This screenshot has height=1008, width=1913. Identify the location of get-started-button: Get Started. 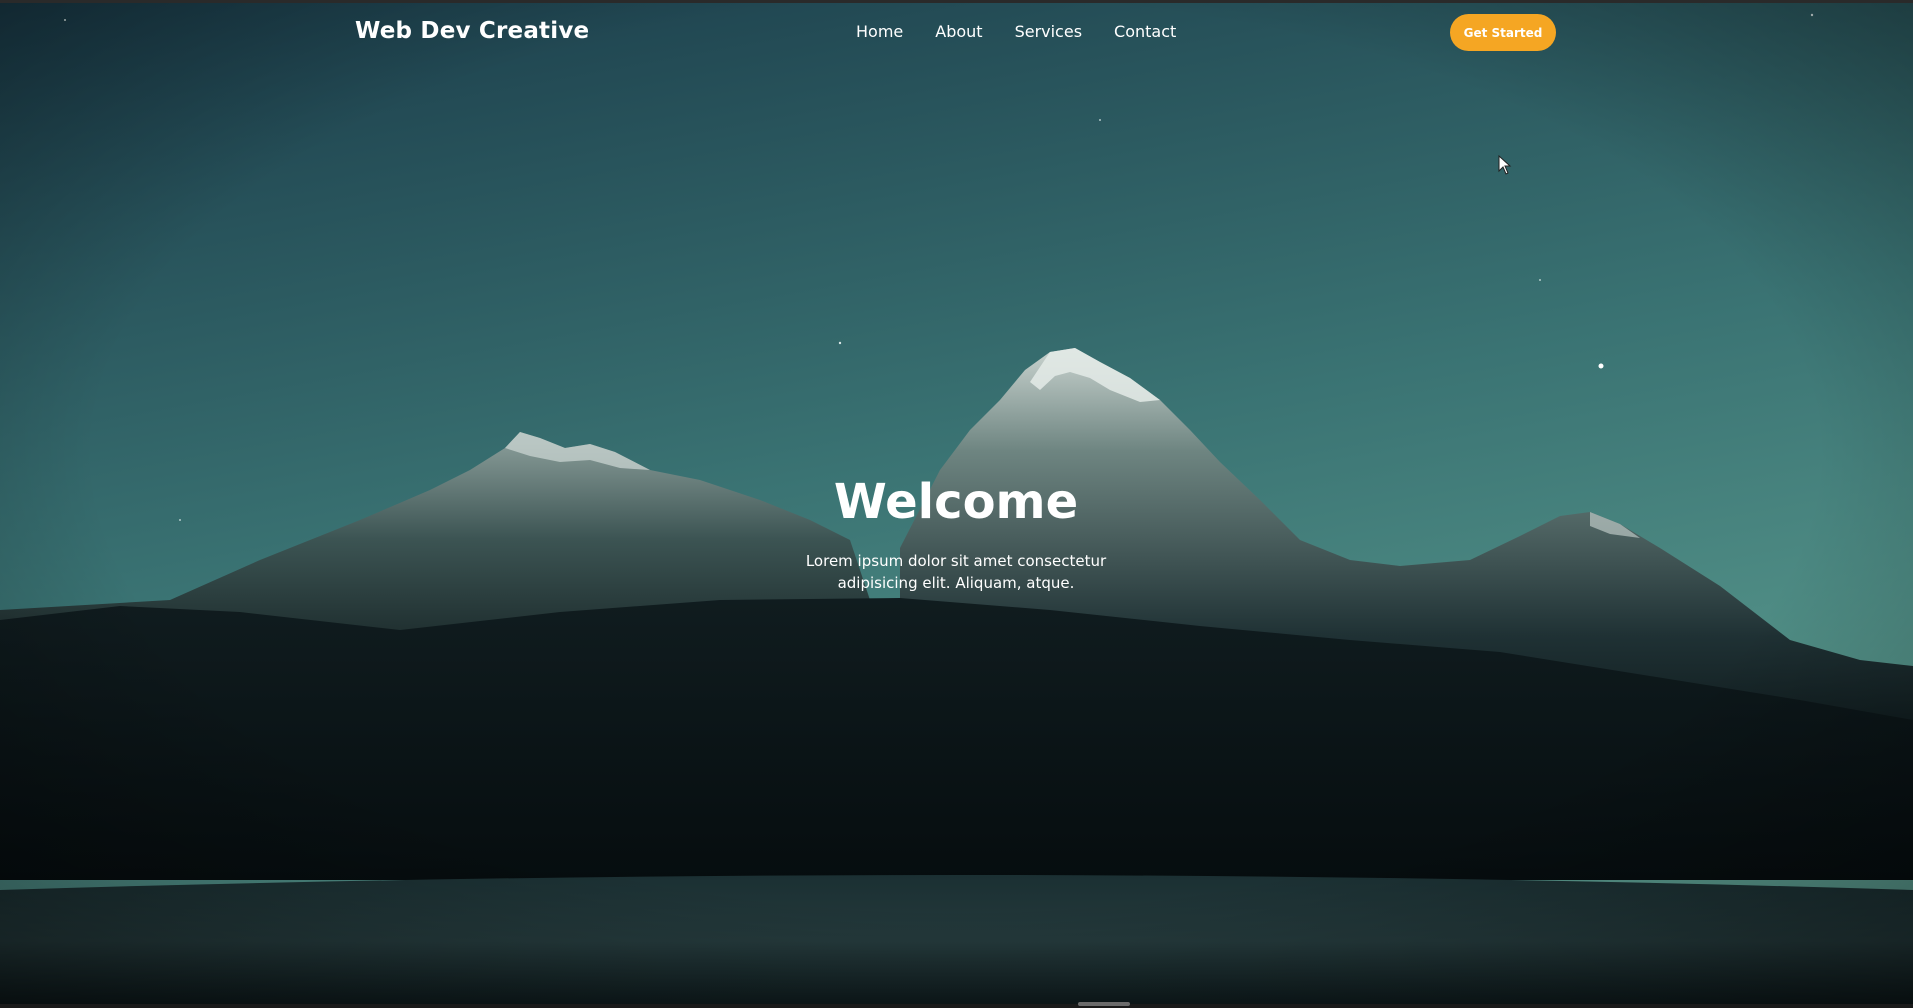
(1503, 32).